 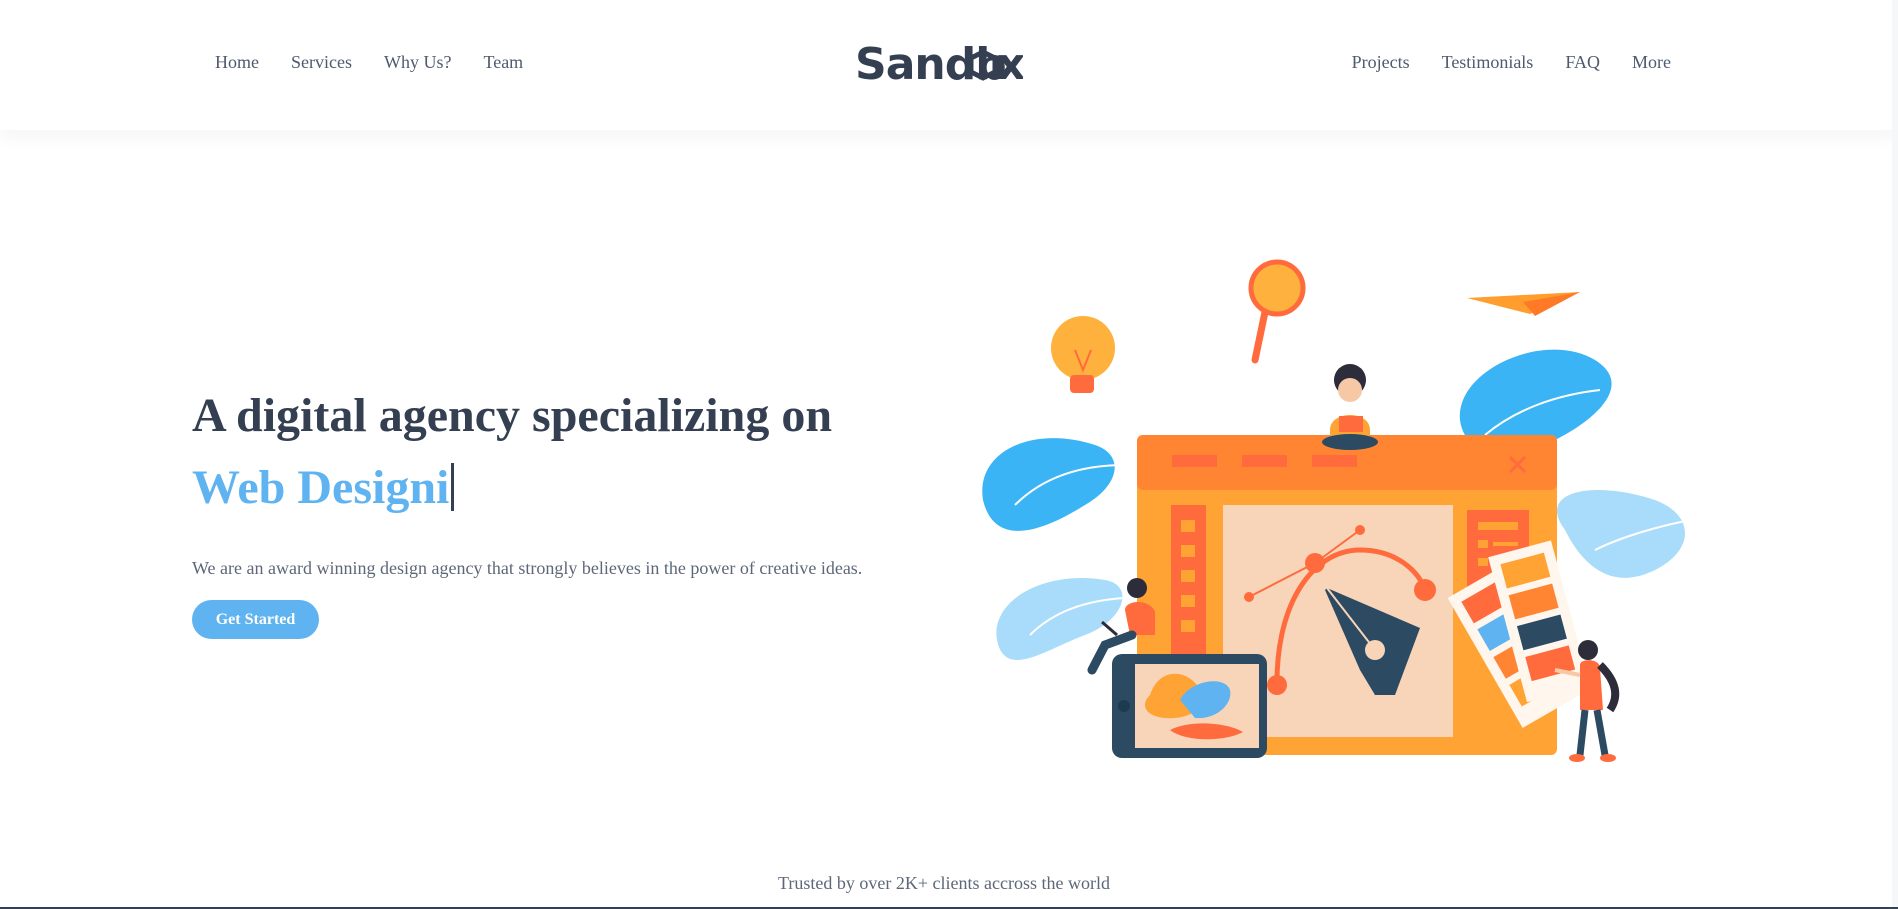 What do you see at coordinates (503, 62) in the screenshot?
I see `nav-link-team: Team` at bounding box center [503, 62].